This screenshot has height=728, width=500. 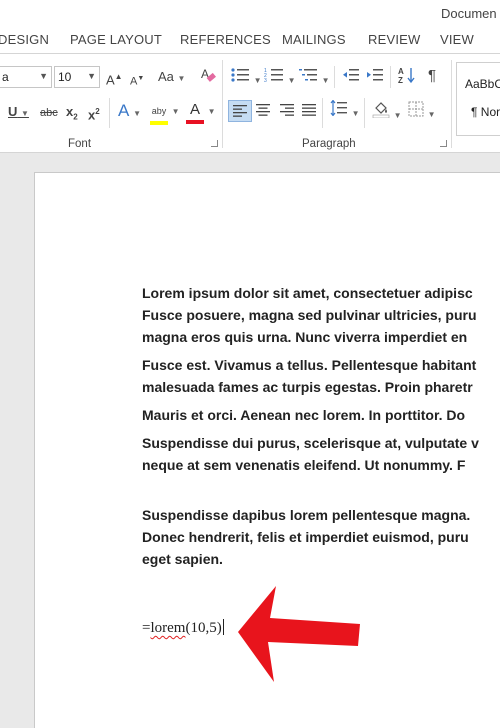 What do you see at coordinates (123, 110) in the screenshot?
I see `text-effects-label: A` at bounding box center [123, 110].